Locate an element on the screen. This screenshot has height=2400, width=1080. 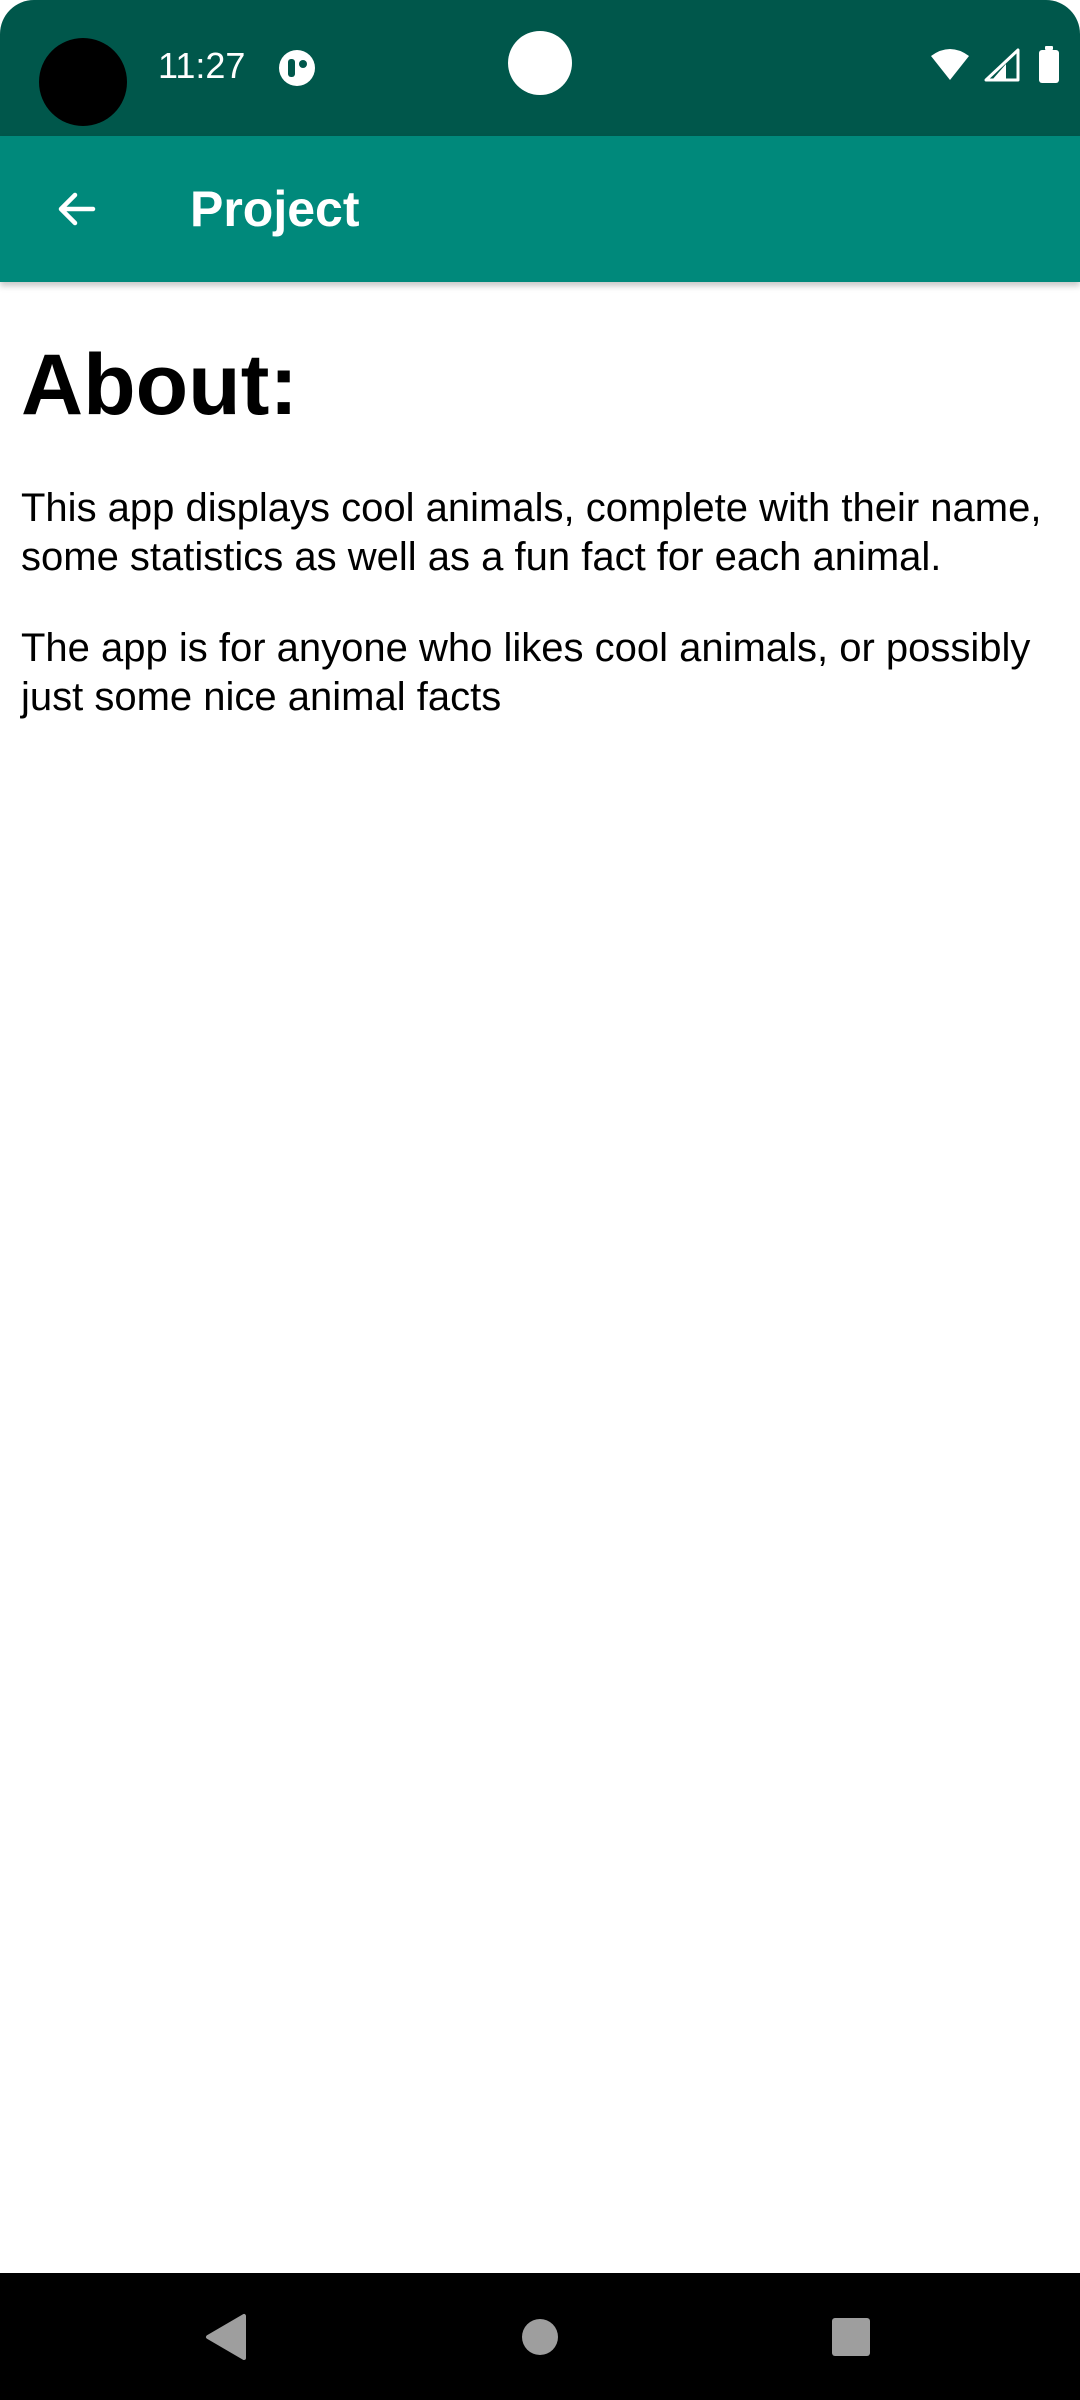
app-notification-icon is located at coordinates (297, 68).